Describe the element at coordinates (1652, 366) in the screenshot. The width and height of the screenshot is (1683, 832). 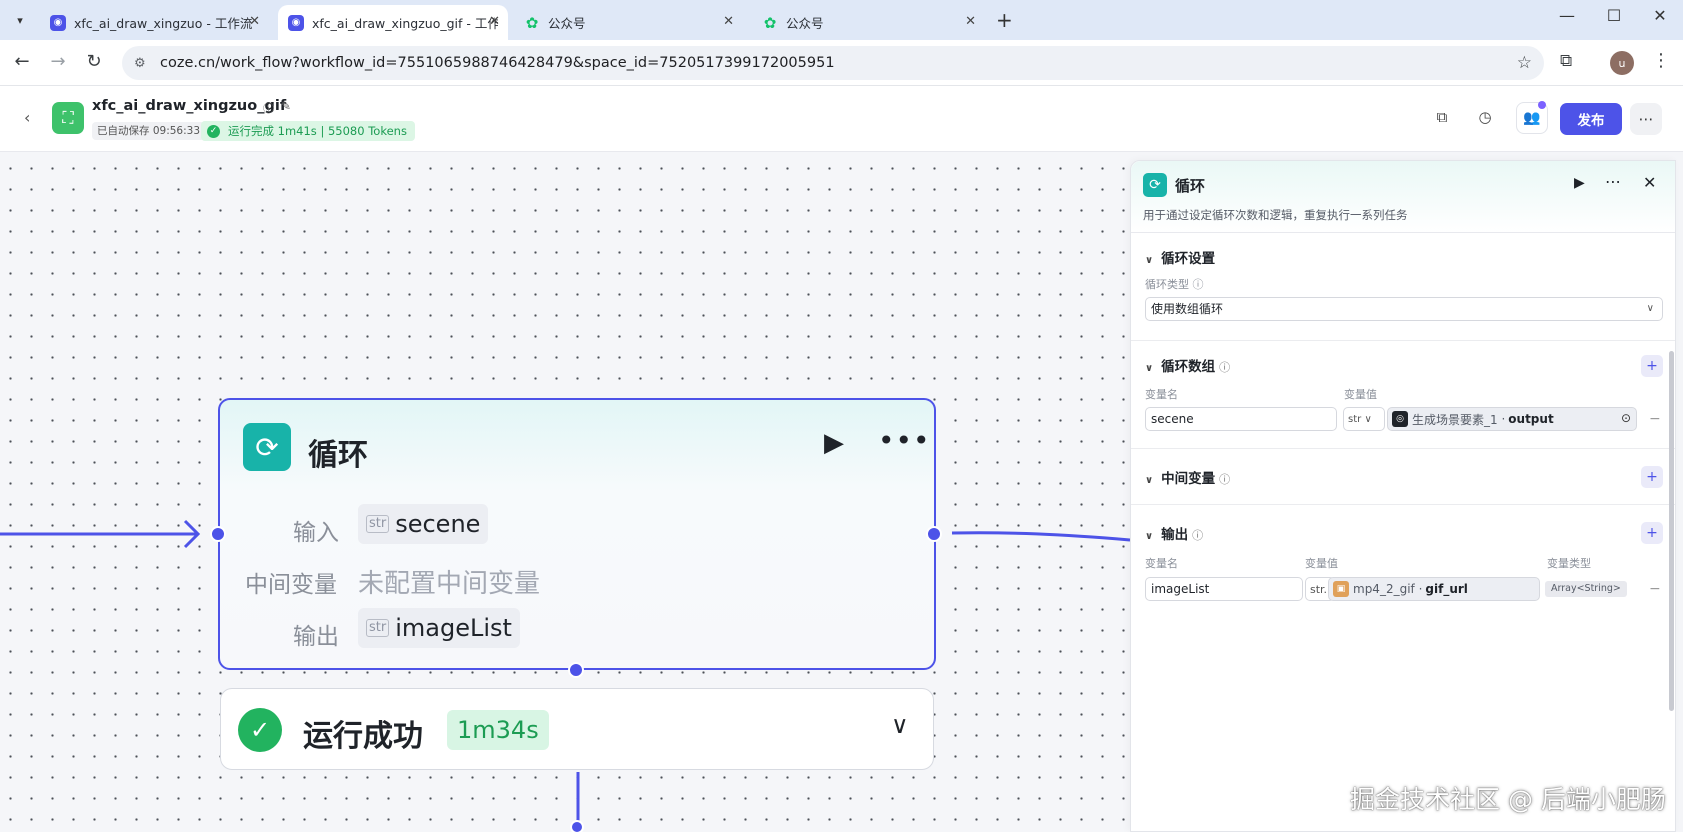
I see `add-array-button: +` at that location.